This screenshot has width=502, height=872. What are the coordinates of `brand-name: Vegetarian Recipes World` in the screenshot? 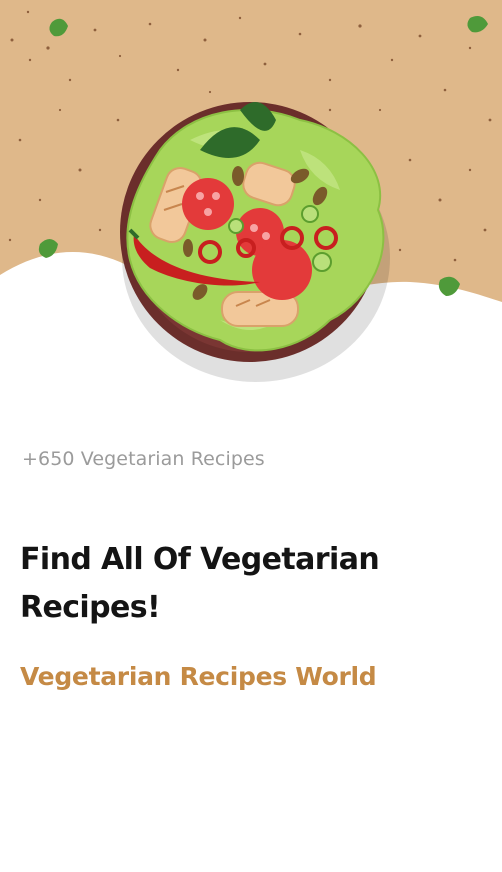 It's located at (198, 676).